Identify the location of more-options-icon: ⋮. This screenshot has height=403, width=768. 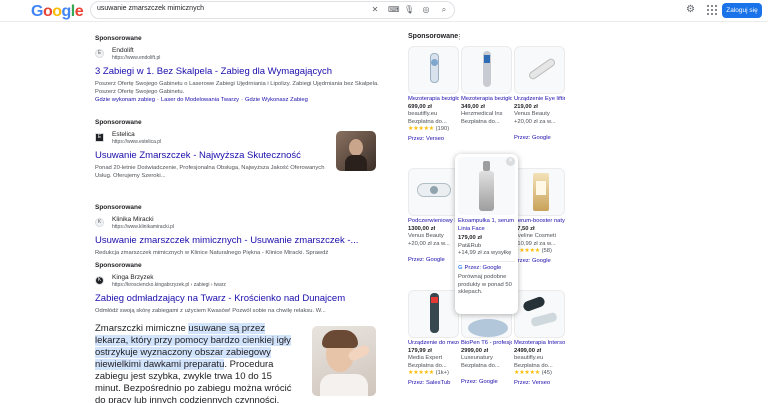
(459, 37).